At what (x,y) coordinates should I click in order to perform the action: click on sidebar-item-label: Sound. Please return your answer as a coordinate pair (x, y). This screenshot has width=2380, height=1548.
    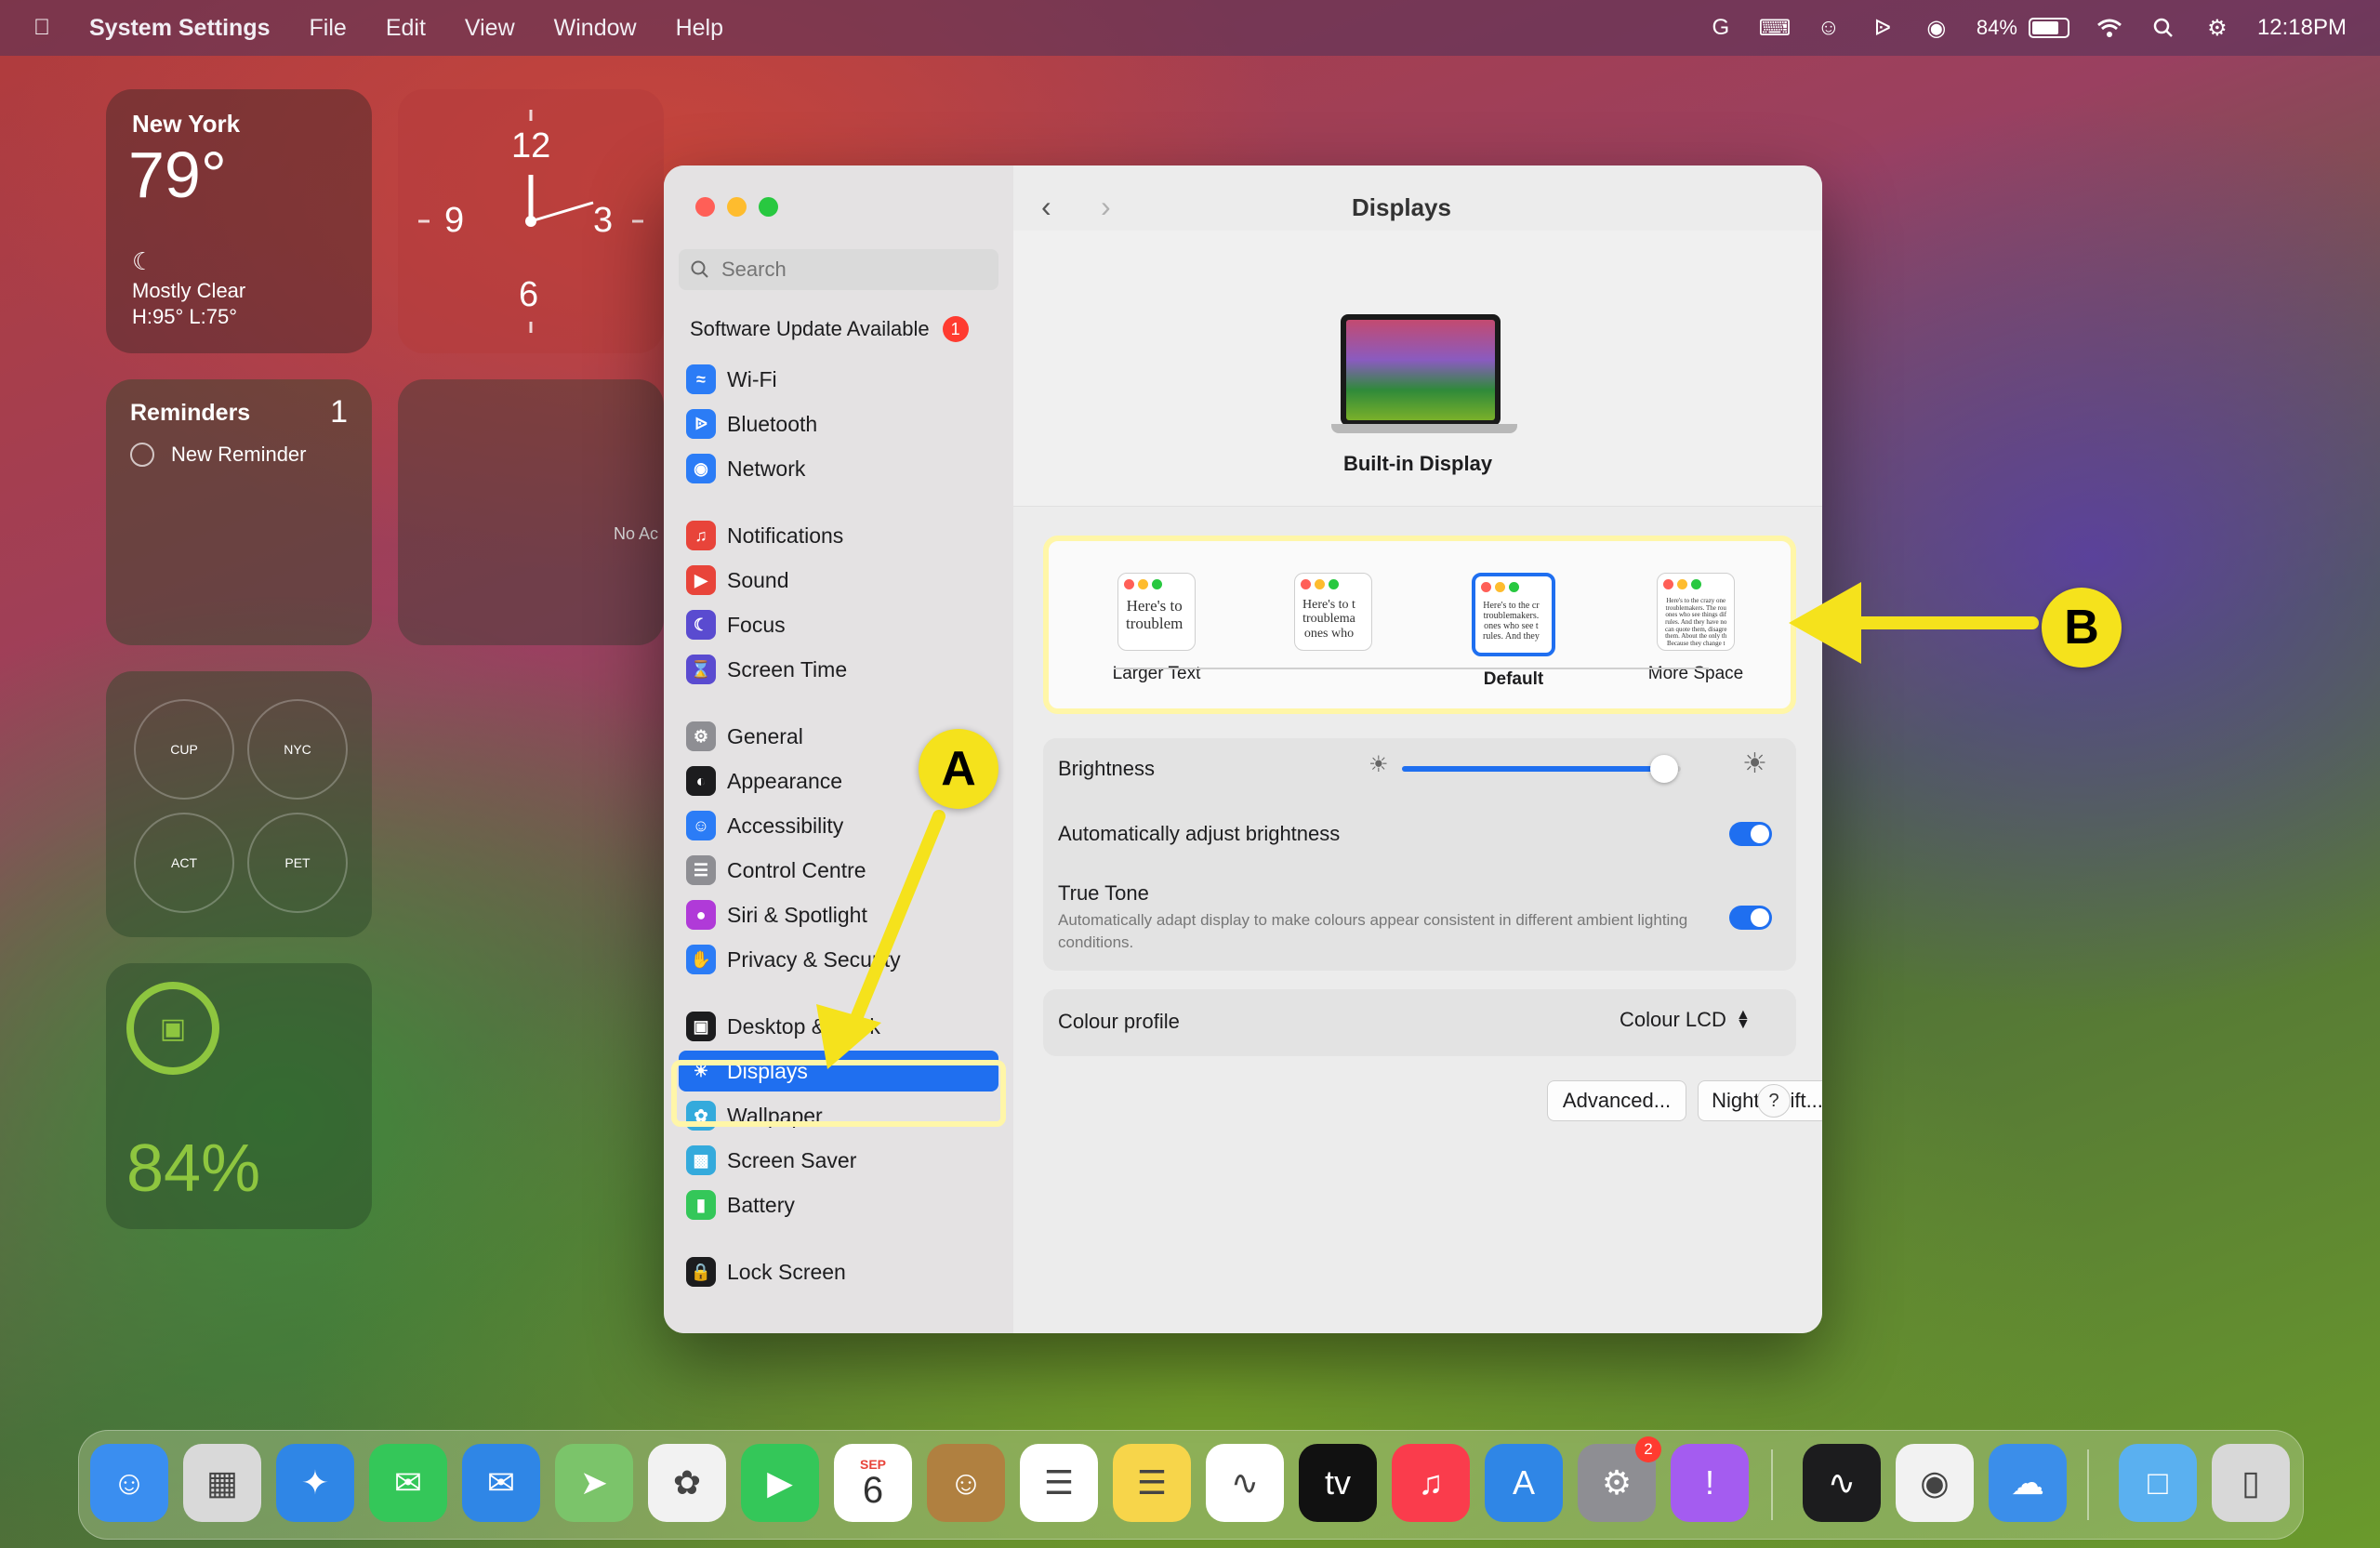
    Looking at the image, I should click on (758, 579).